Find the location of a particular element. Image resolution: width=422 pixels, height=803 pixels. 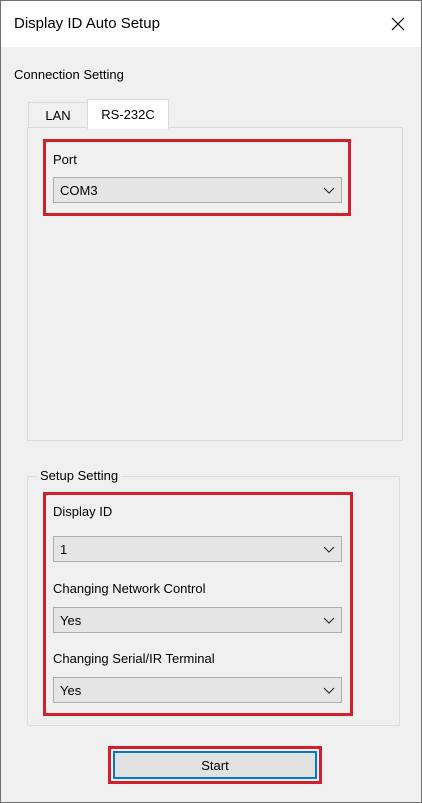

network-control-select: Yes is located at coordinates (197, 620).